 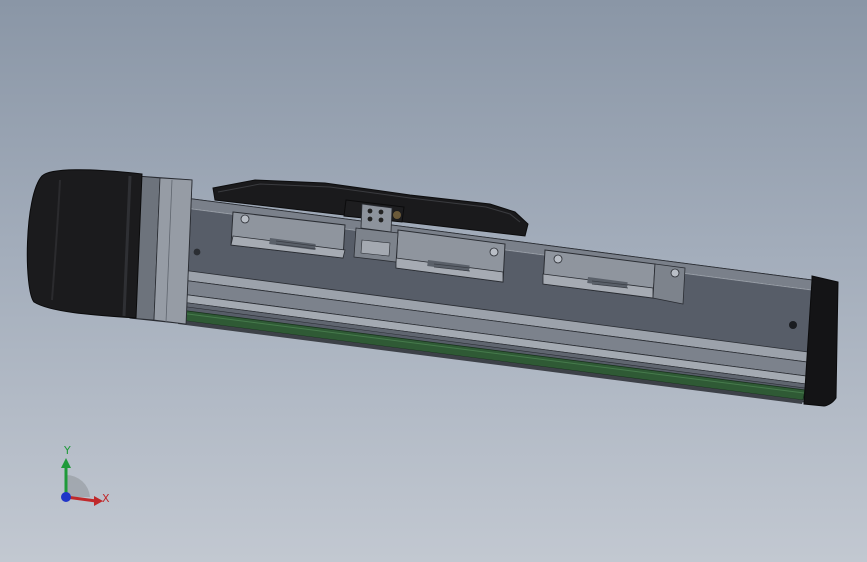 What do you see at coordinates (67, 450) in the screenshot?
I see `y-axis-label: Y` at bounding box center [67, 450].